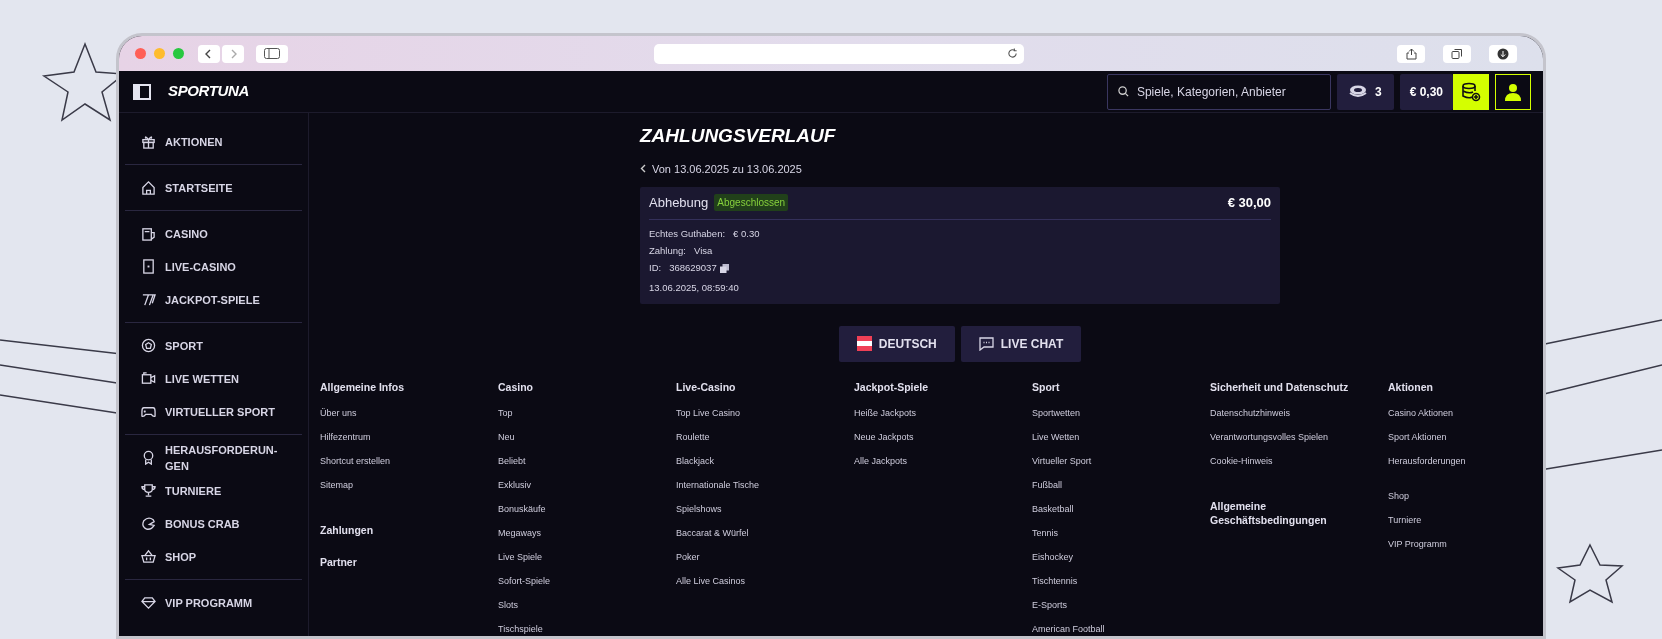 The width and height of the screenshot is (1662, 639). I want to click on reload-icon, so click(1012, 53).